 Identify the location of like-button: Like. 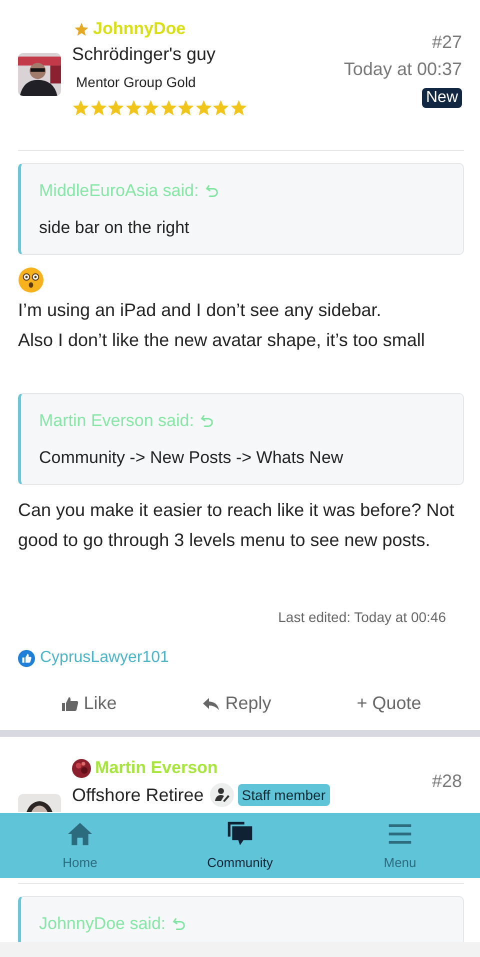
(88, 703).